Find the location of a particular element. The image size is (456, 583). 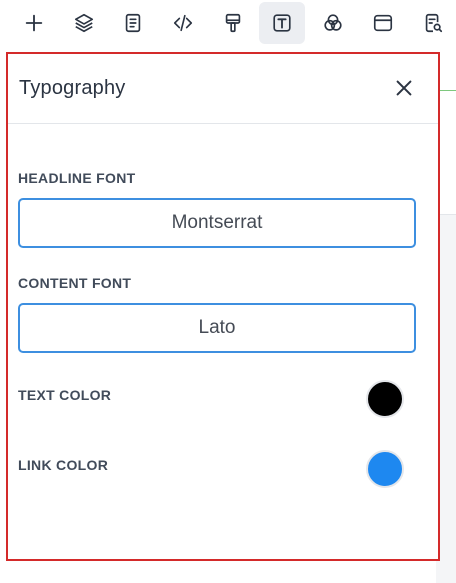

text-color-swatch is located at coordinates (385, 399).